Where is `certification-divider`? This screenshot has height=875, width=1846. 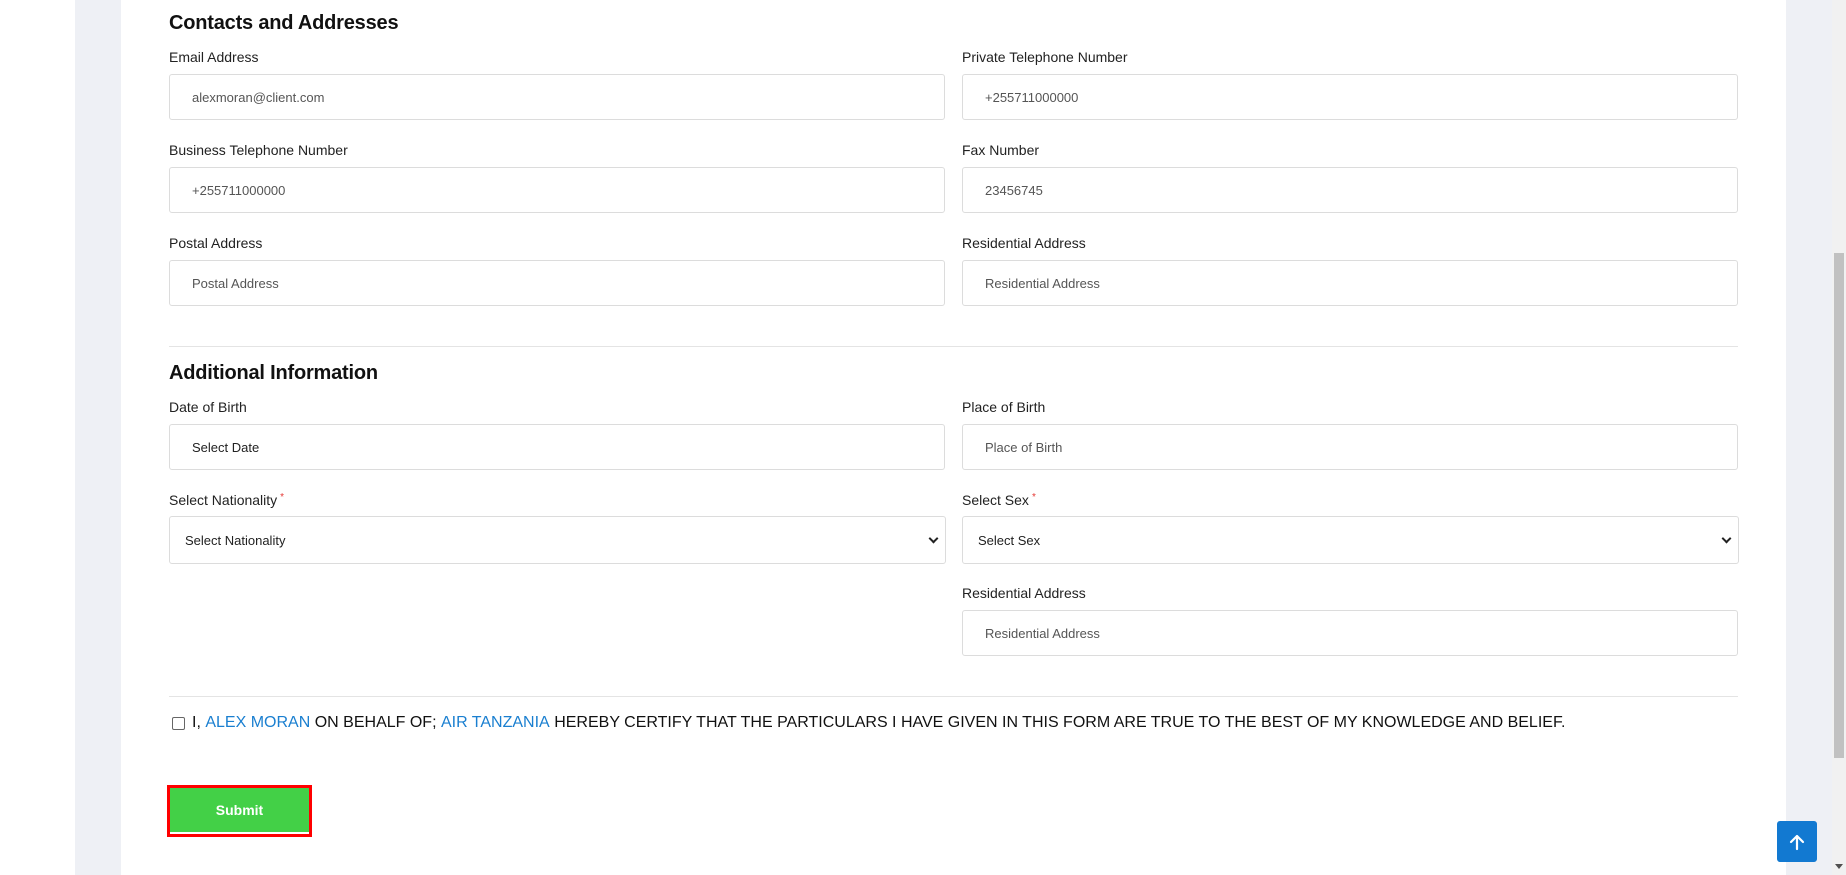
certification-divider is located at coordinates (953, 696).